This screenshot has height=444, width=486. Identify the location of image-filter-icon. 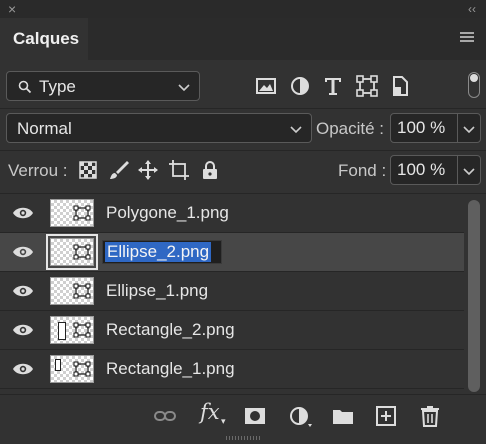
(266, 86).